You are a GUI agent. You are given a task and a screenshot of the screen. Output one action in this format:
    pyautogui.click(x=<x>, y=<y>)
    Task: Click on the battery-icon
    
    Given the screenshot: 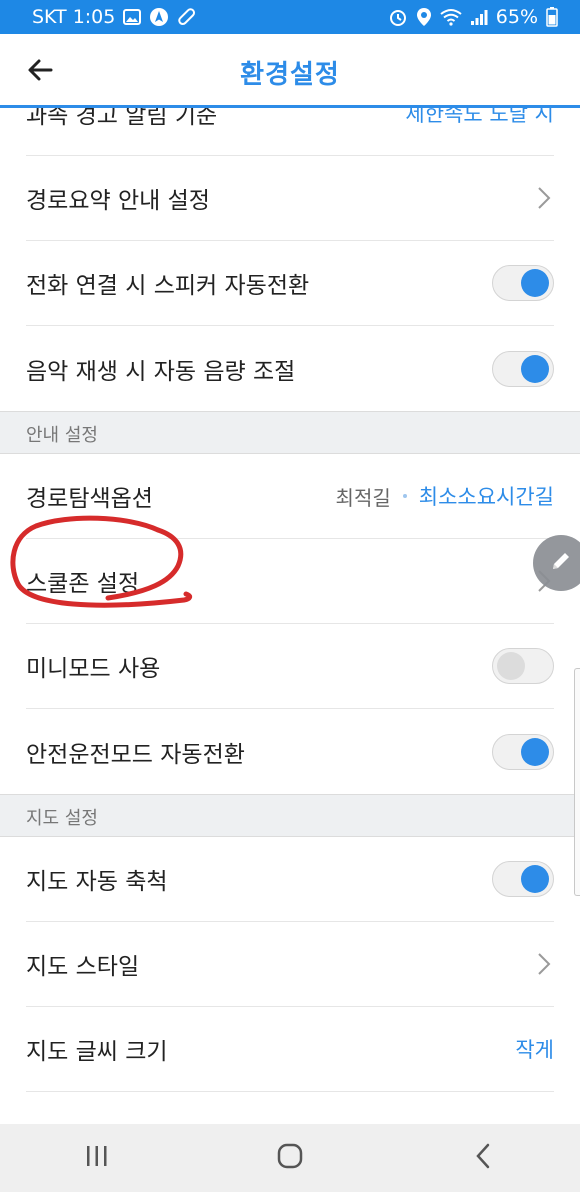 What is the action you would take?
    pyautogui.click(x=552, y=17)
    